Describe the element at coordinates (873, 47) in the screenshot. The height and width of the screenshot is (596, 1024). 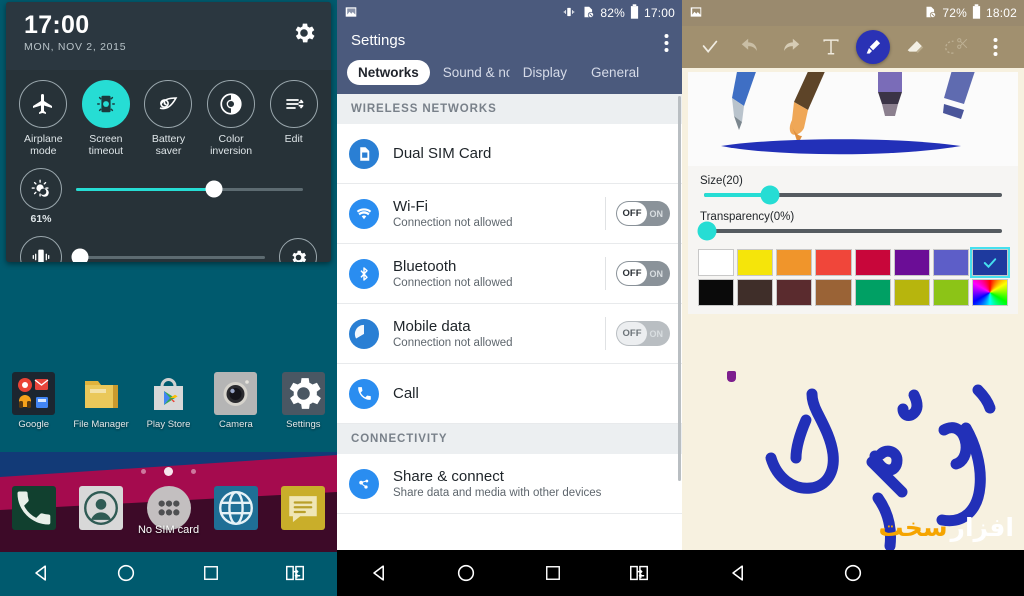
I see `brush-tool-icon` at that location.